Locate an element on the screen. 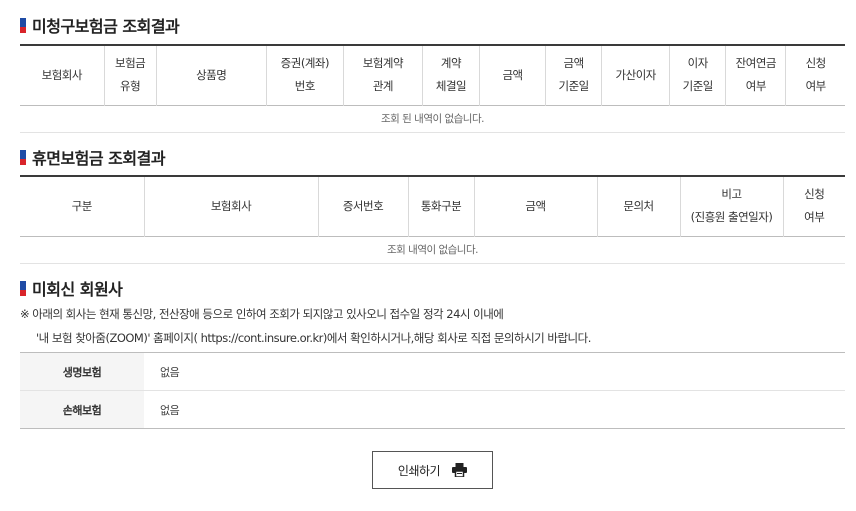  life-insurance-label: 생명보험 is located at coordinates (82, 371).